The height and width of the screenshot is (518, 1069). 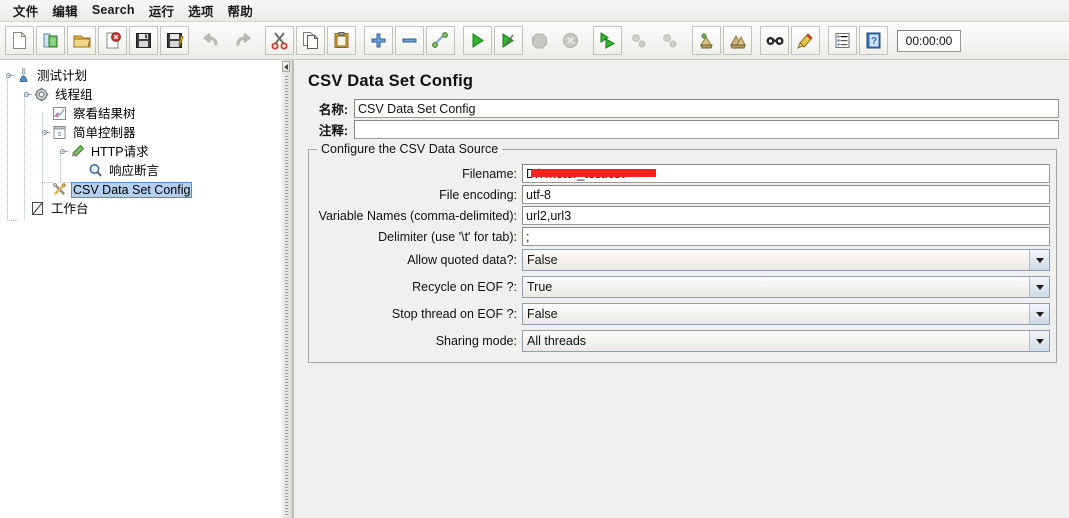 What do you see at coordinates (143, 40) in the screenshot?
I see `save-icon` at bounding box center [143, 40].